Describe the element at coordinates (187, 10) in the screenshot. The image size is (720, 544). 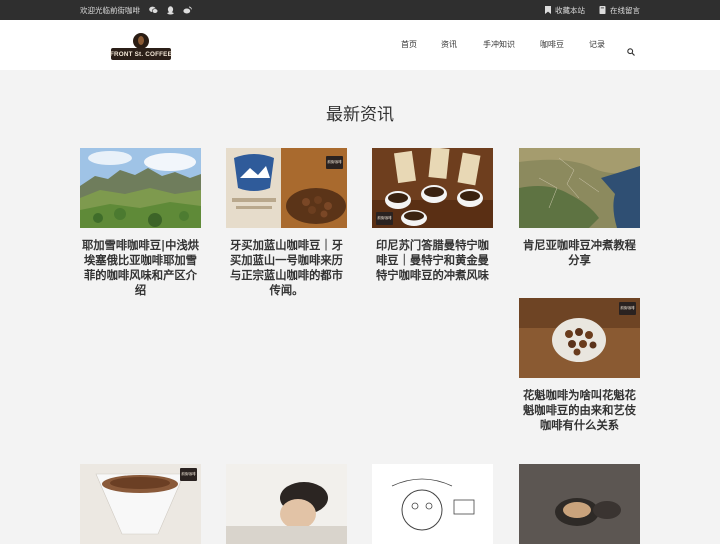
I see `weibo-icon` at that location.